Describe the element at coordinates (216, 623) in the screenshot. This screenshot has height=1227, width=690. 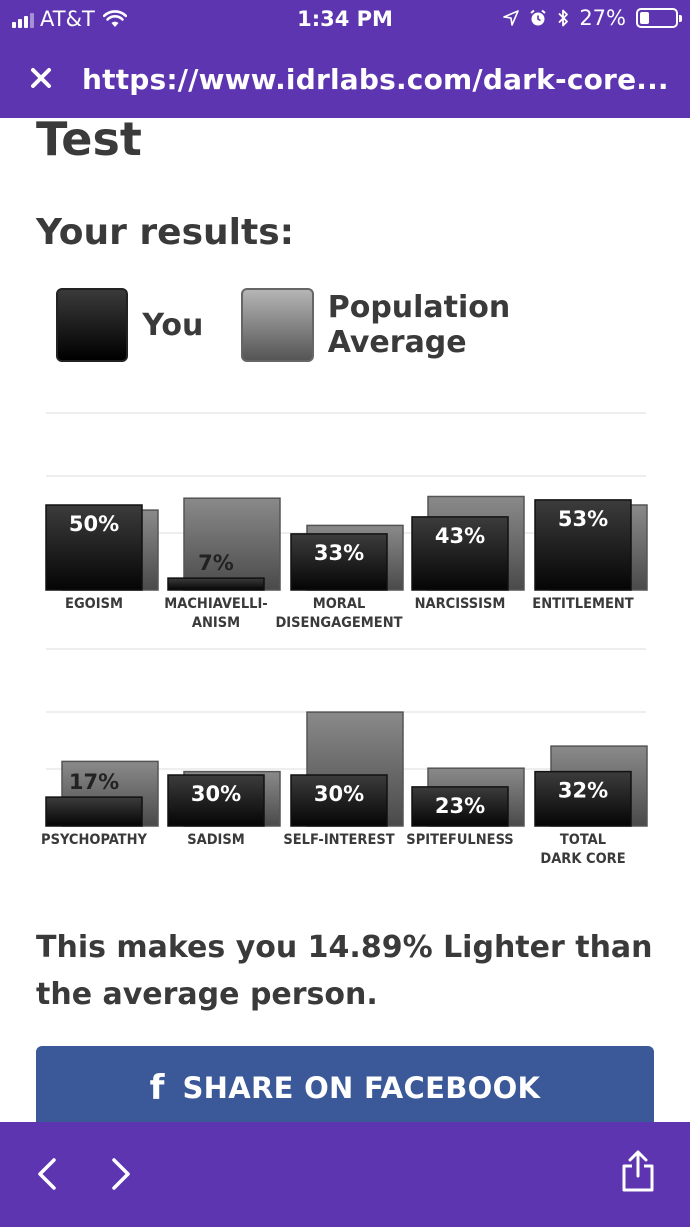
I see `category-label: ANISM` at that location.